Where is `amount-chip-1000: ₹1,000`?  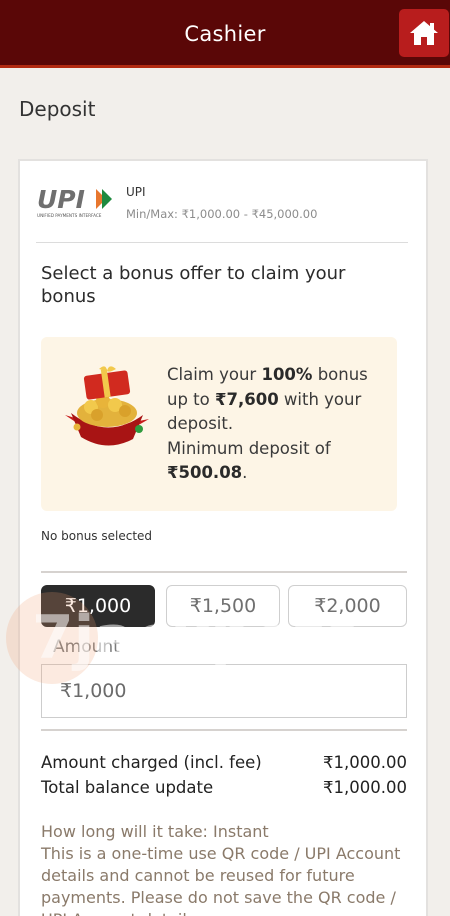 amount-chip-1000: ₹1,000 is located at coordinates (98, 606).